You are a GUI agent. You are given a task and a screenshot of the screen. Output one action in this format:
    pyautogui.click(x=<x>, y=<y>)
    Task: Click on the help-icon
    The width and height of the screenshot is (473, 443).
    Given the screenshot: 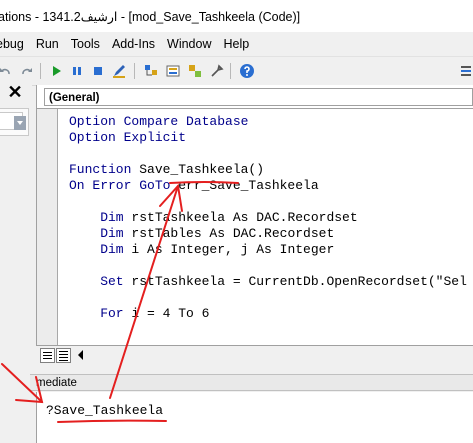 What is the action you would take?
    pyautogui.click(x=247, y=71)
    